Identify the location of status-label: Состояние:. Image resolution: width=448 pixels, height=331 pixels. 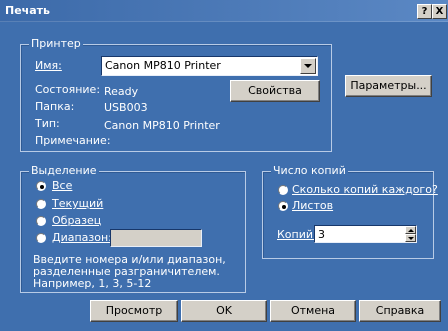
(68, 89).